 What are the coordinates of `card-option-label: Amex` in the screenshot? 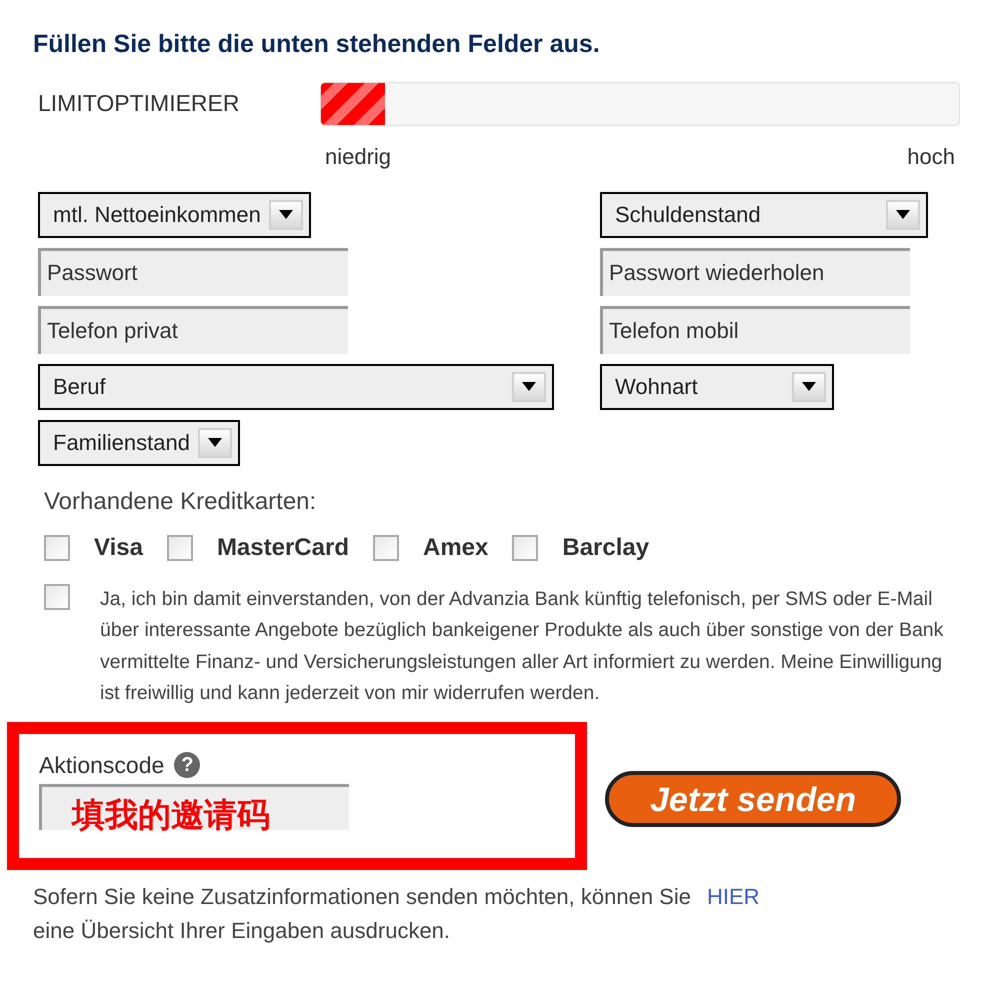 It's located at (455, 547).